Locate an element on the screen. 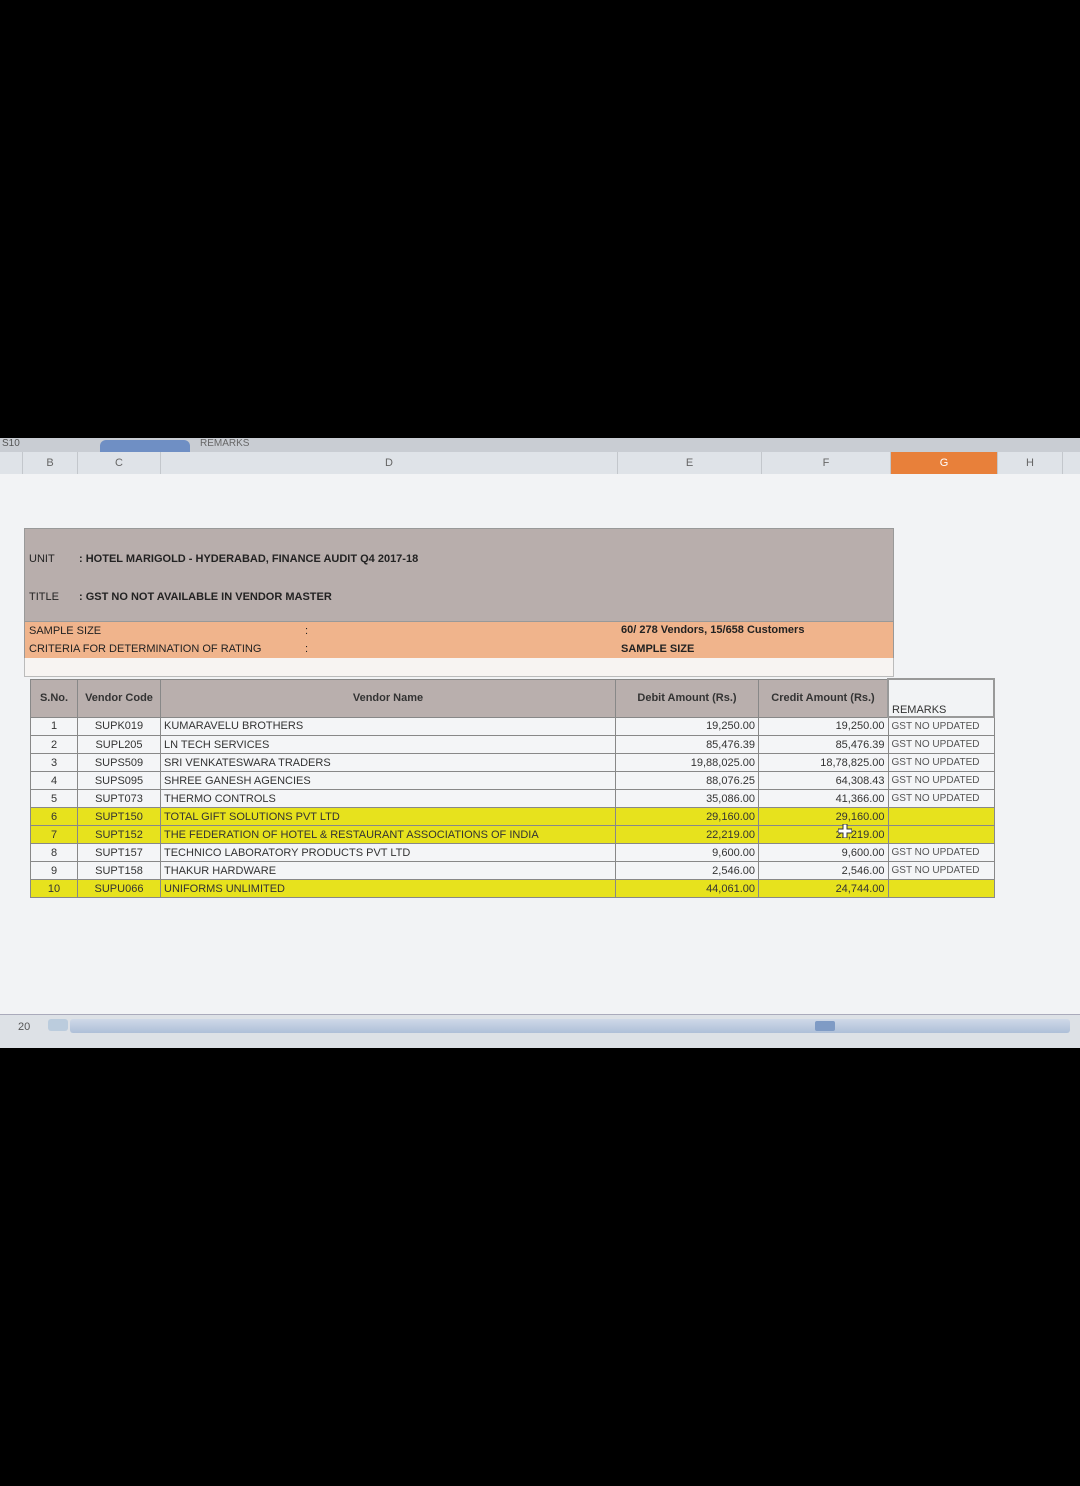 The width and height of the screenshot is (1080, 1486). cell-debit-amount: 88,076.25 is located at coordinates (687, 780).